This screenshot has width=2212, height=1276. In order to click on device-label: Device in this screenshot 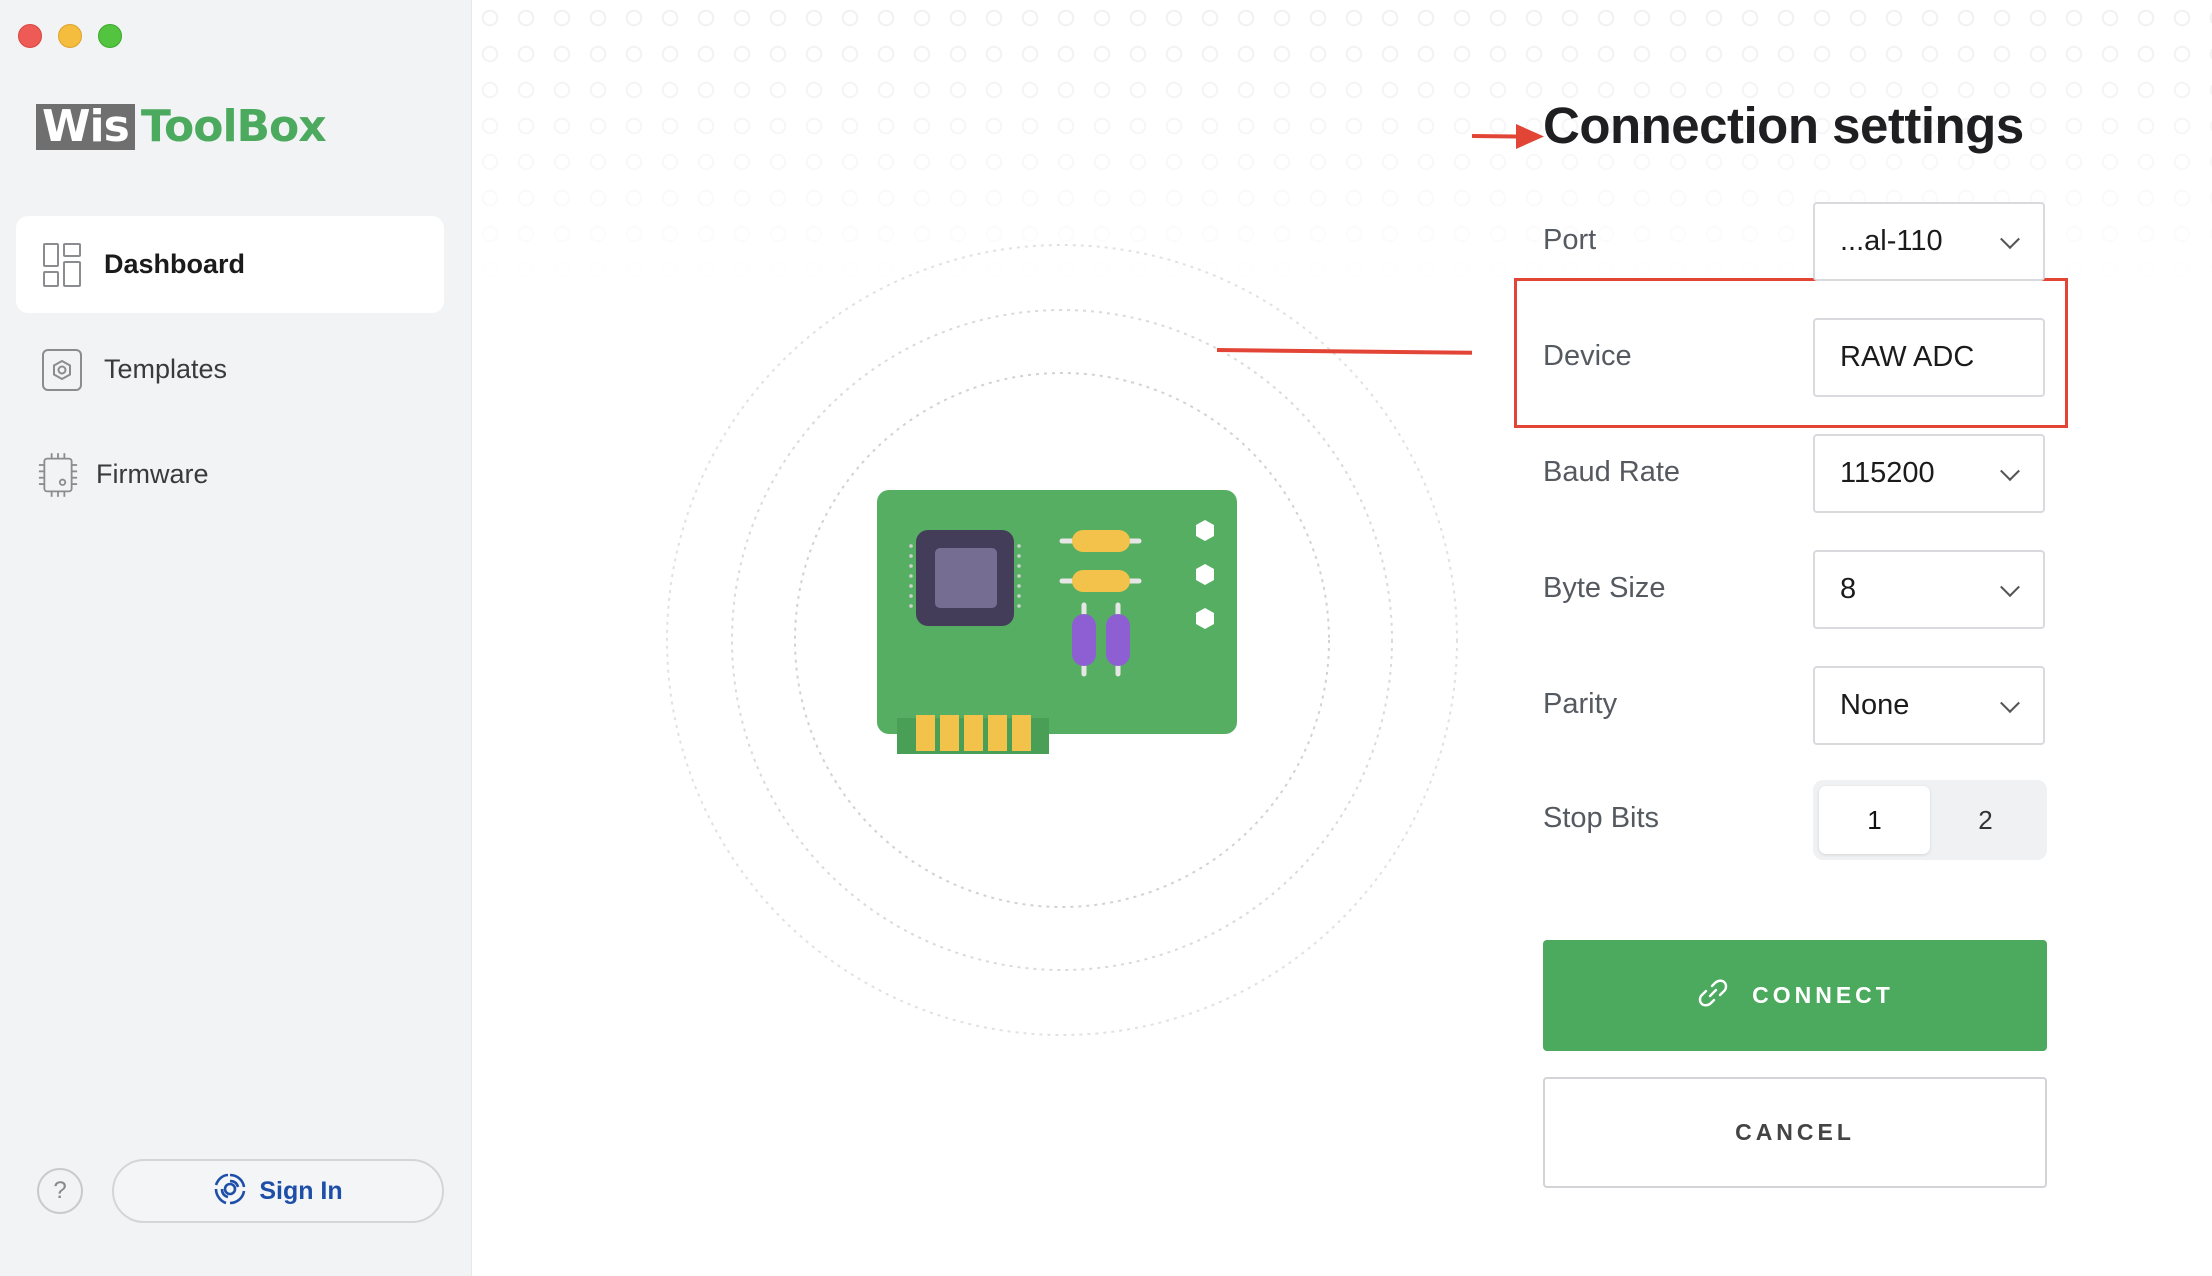, I will do `click(1587, 356)`.